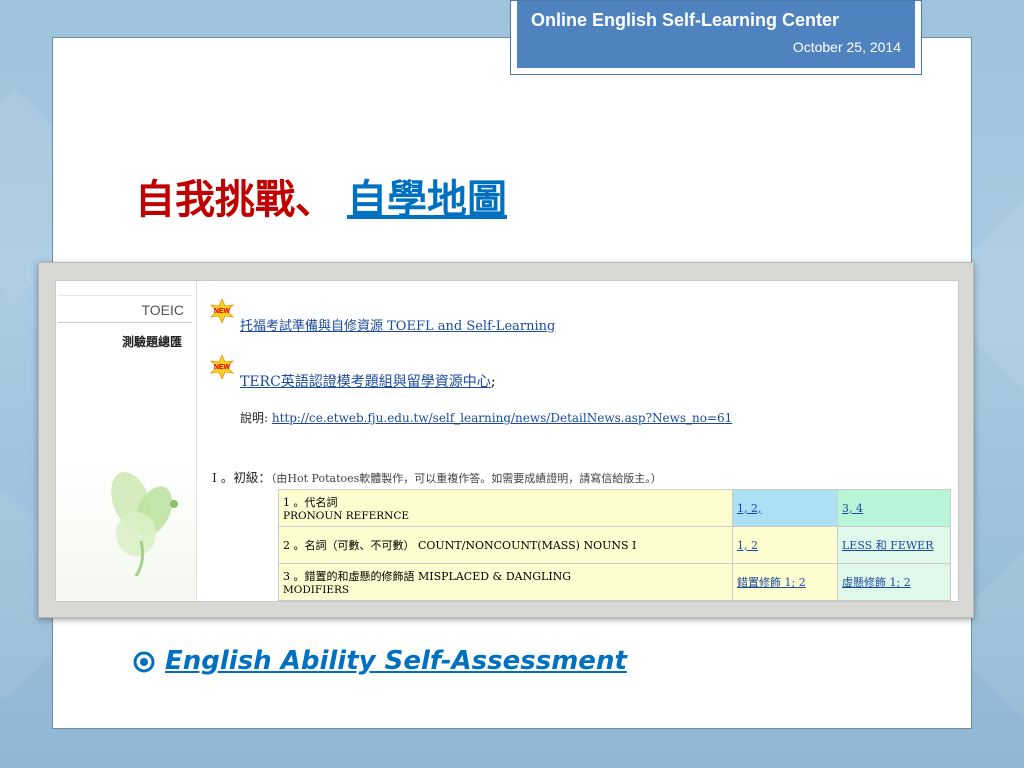 This screenshot has height=768, width=1024. I want to click on lesson-link: LESS 和 FEWER, so click(888, 545).